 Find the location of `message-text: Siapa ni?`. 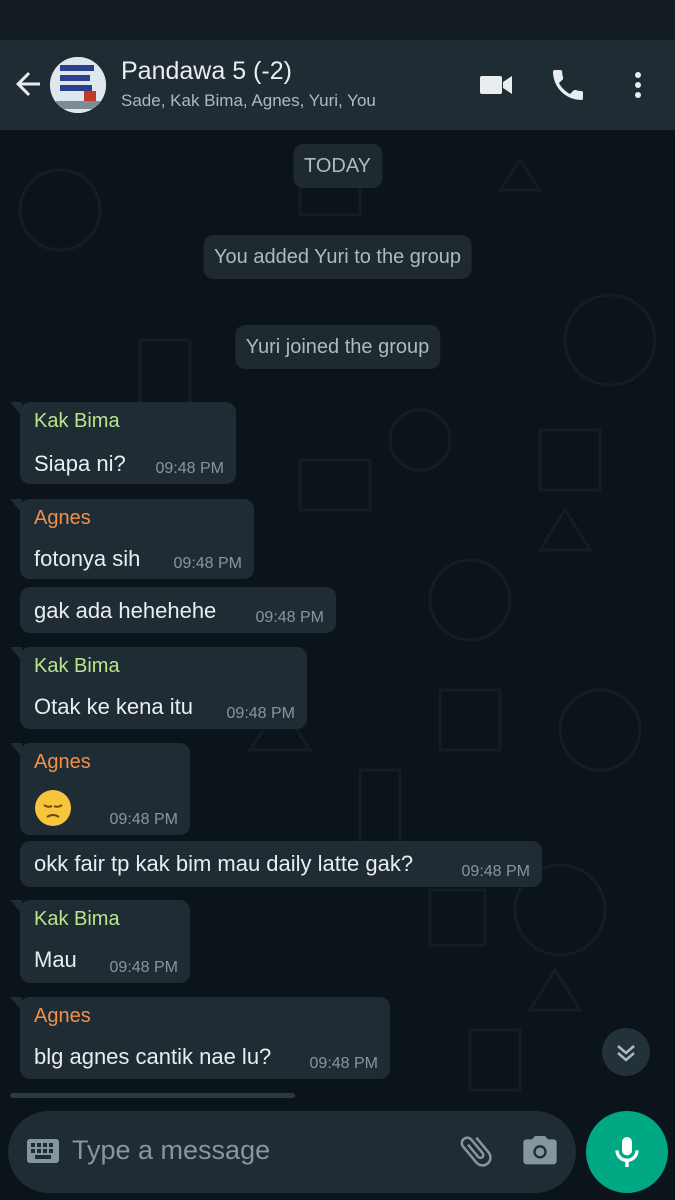

message-text: Siapa ni? is located at coordinates (80, 463).